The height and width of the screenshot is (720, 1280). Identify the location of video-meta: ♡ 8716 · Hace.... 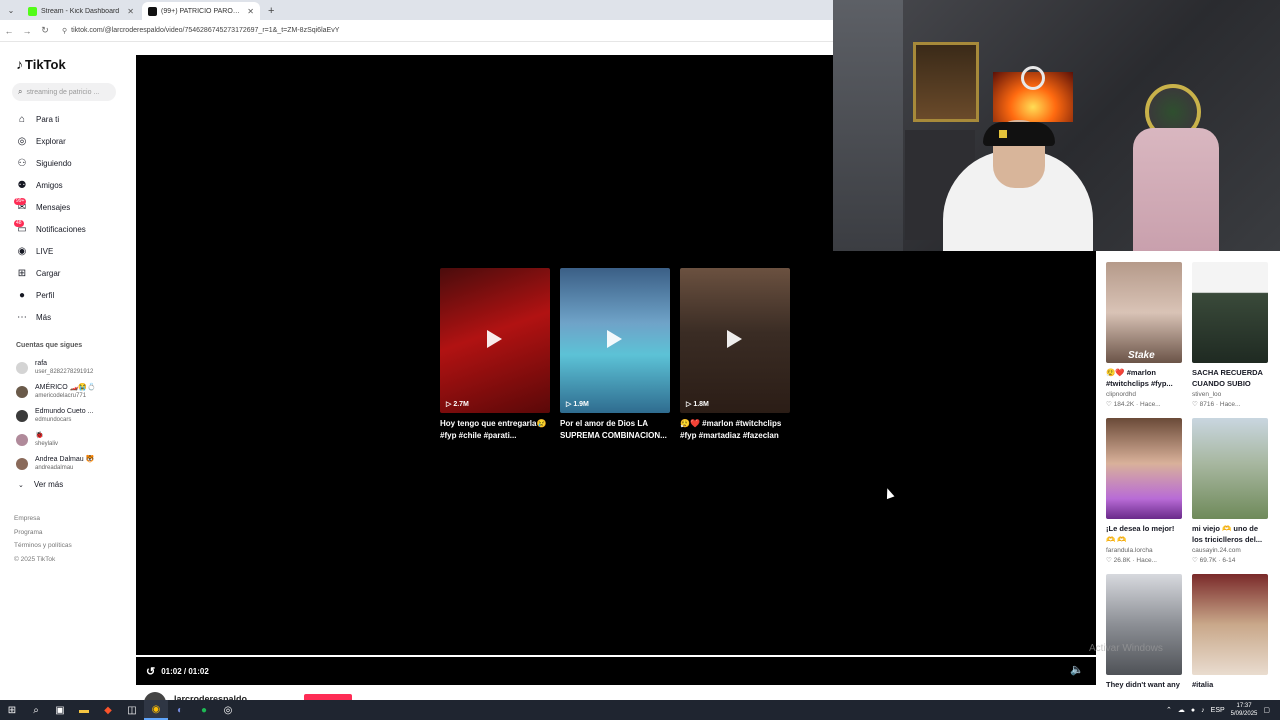
(1216, 404).